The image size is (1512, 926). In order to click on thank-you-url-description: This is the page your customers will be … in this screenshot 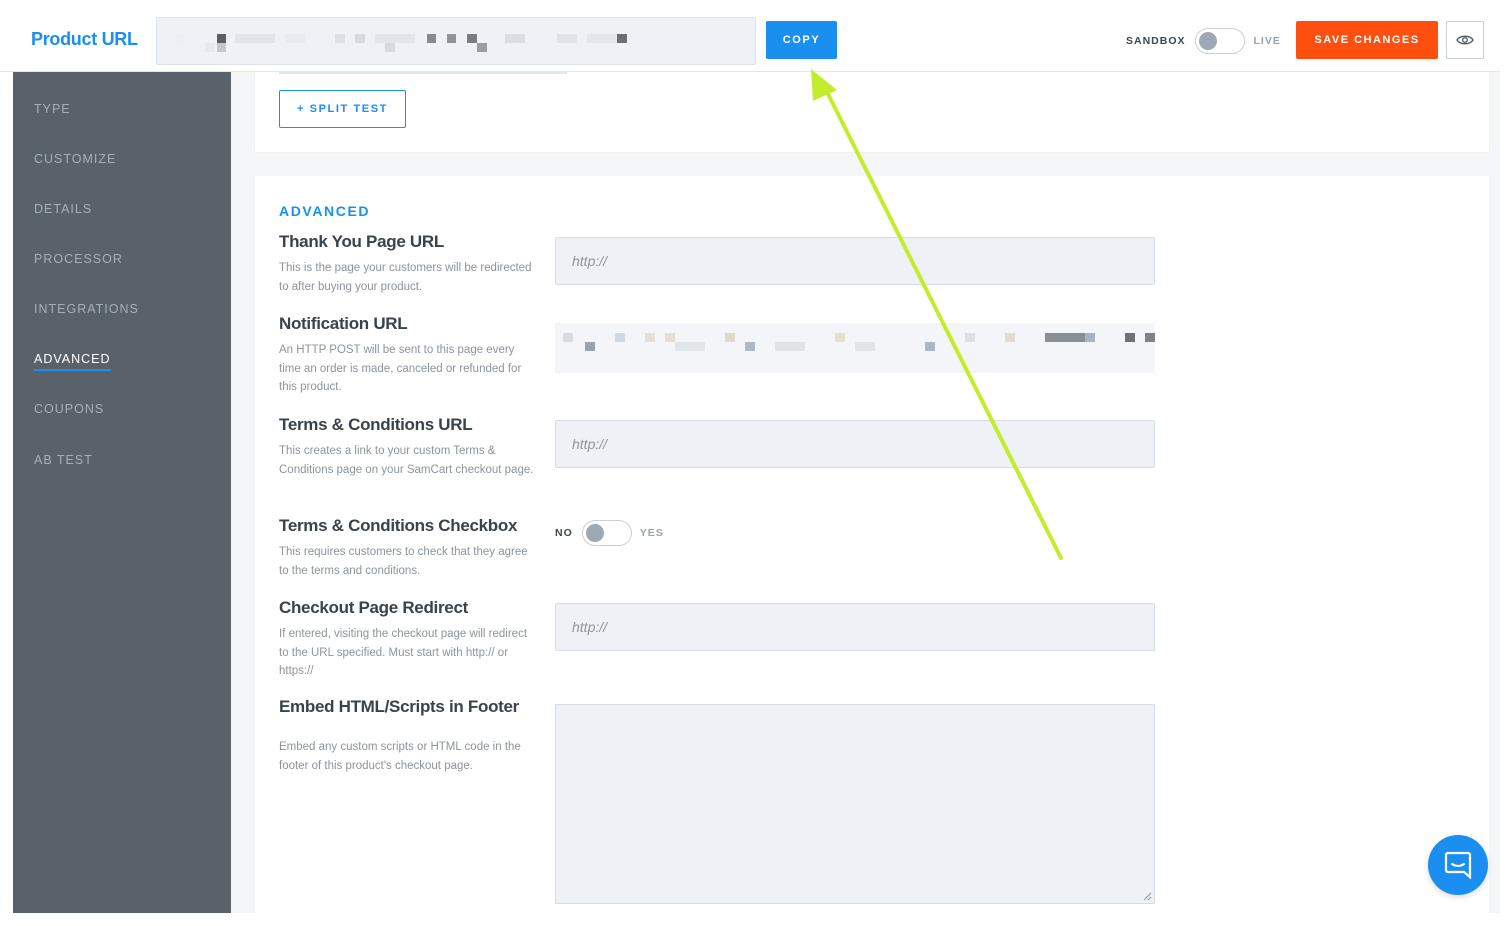, I will do `click(405, 277)`.